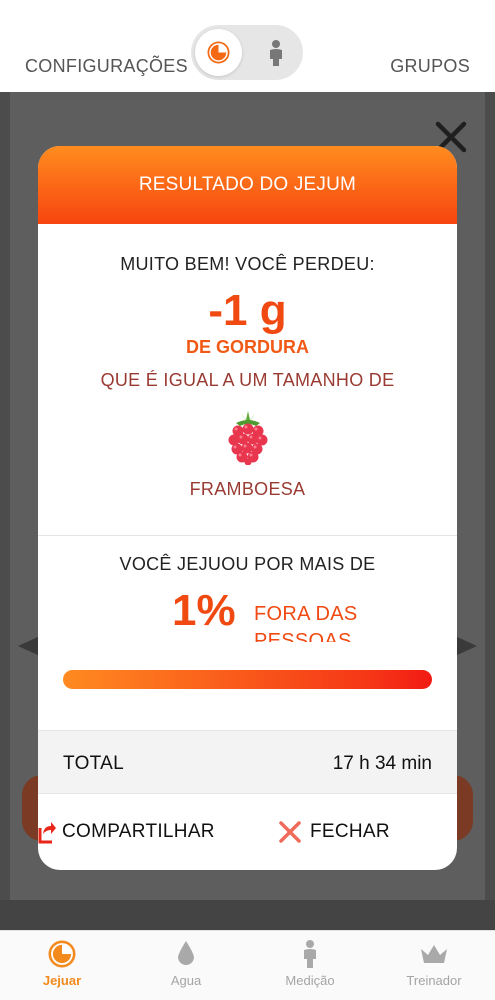 The image size is (495, 1000). Describe the element at coordinates (247, 347) in the screenshot. I see `fat-lost-unit: DE GORDURA` at that location.